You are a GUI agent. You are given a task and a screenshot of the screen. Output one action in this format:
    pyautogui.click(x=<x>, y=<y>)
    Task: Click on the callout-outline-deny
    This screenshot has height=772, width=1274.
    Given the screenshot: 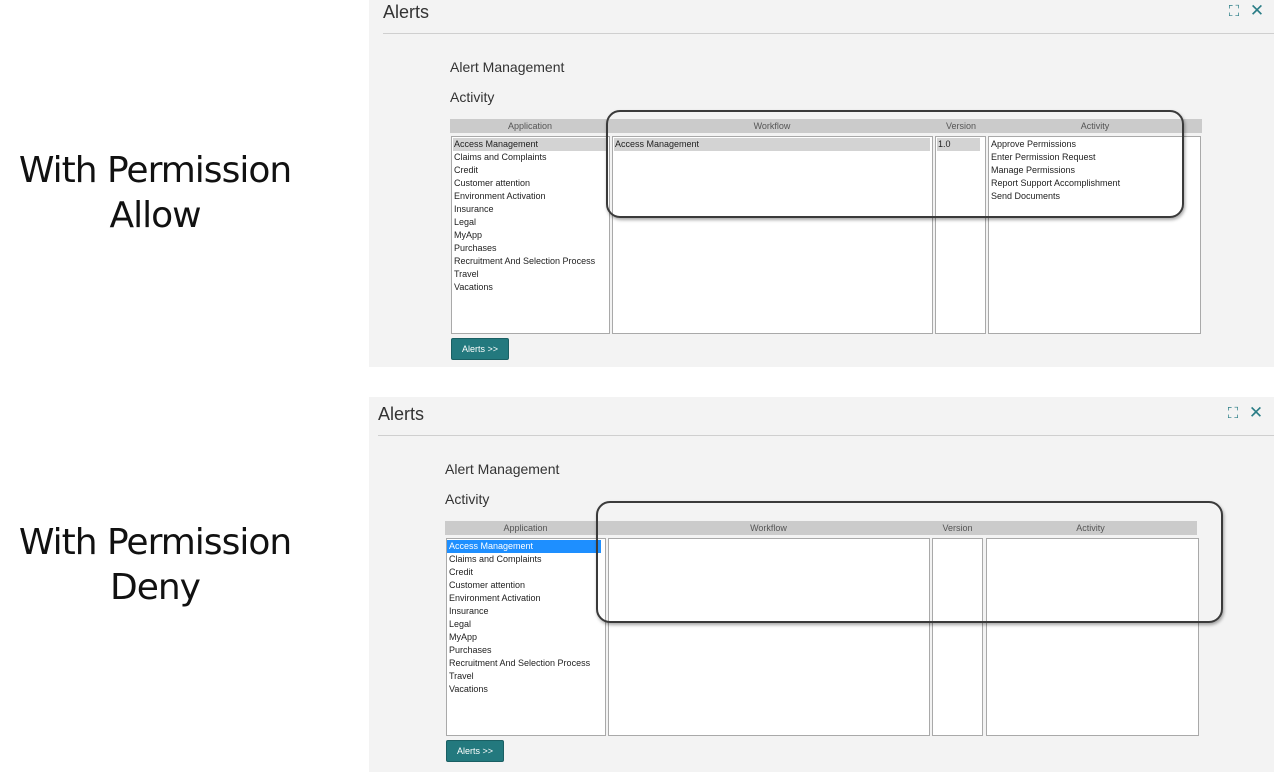 What is the action you would take?
    pyautogui.click(x=909, y=562)
    